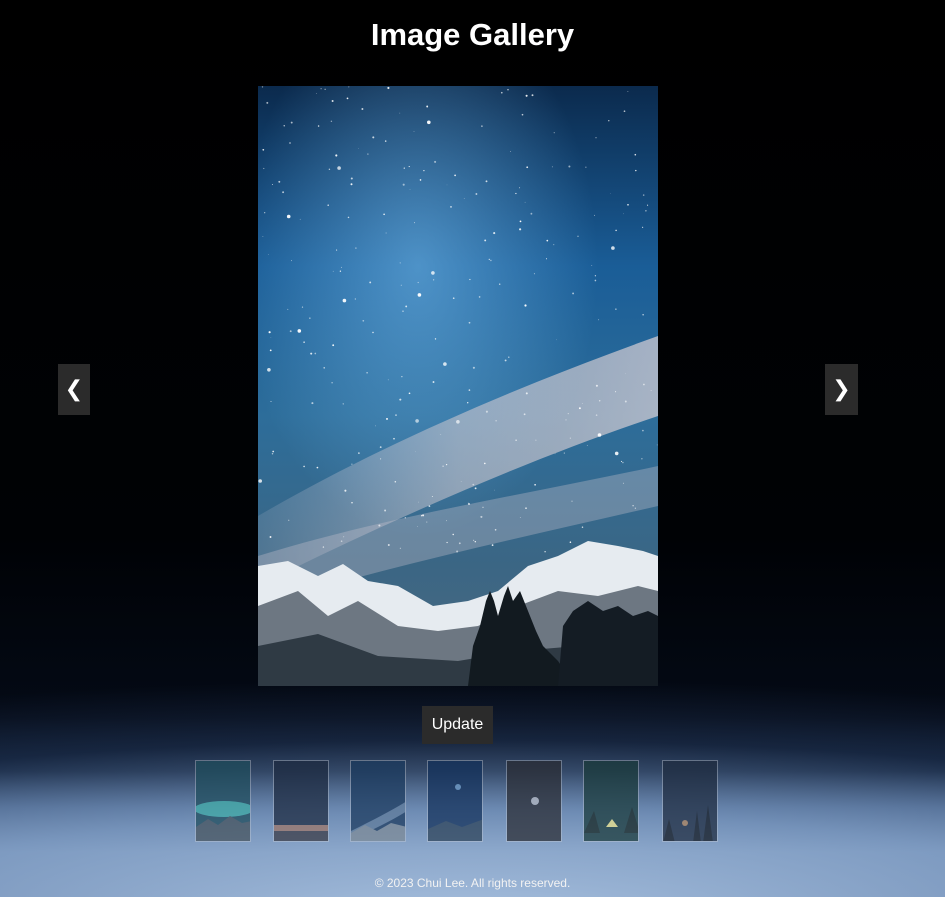  What do you see at coordinates (74, 389) in the screenshot?
I see `previous-image-button: ❮` at bounding box center [74, 389].